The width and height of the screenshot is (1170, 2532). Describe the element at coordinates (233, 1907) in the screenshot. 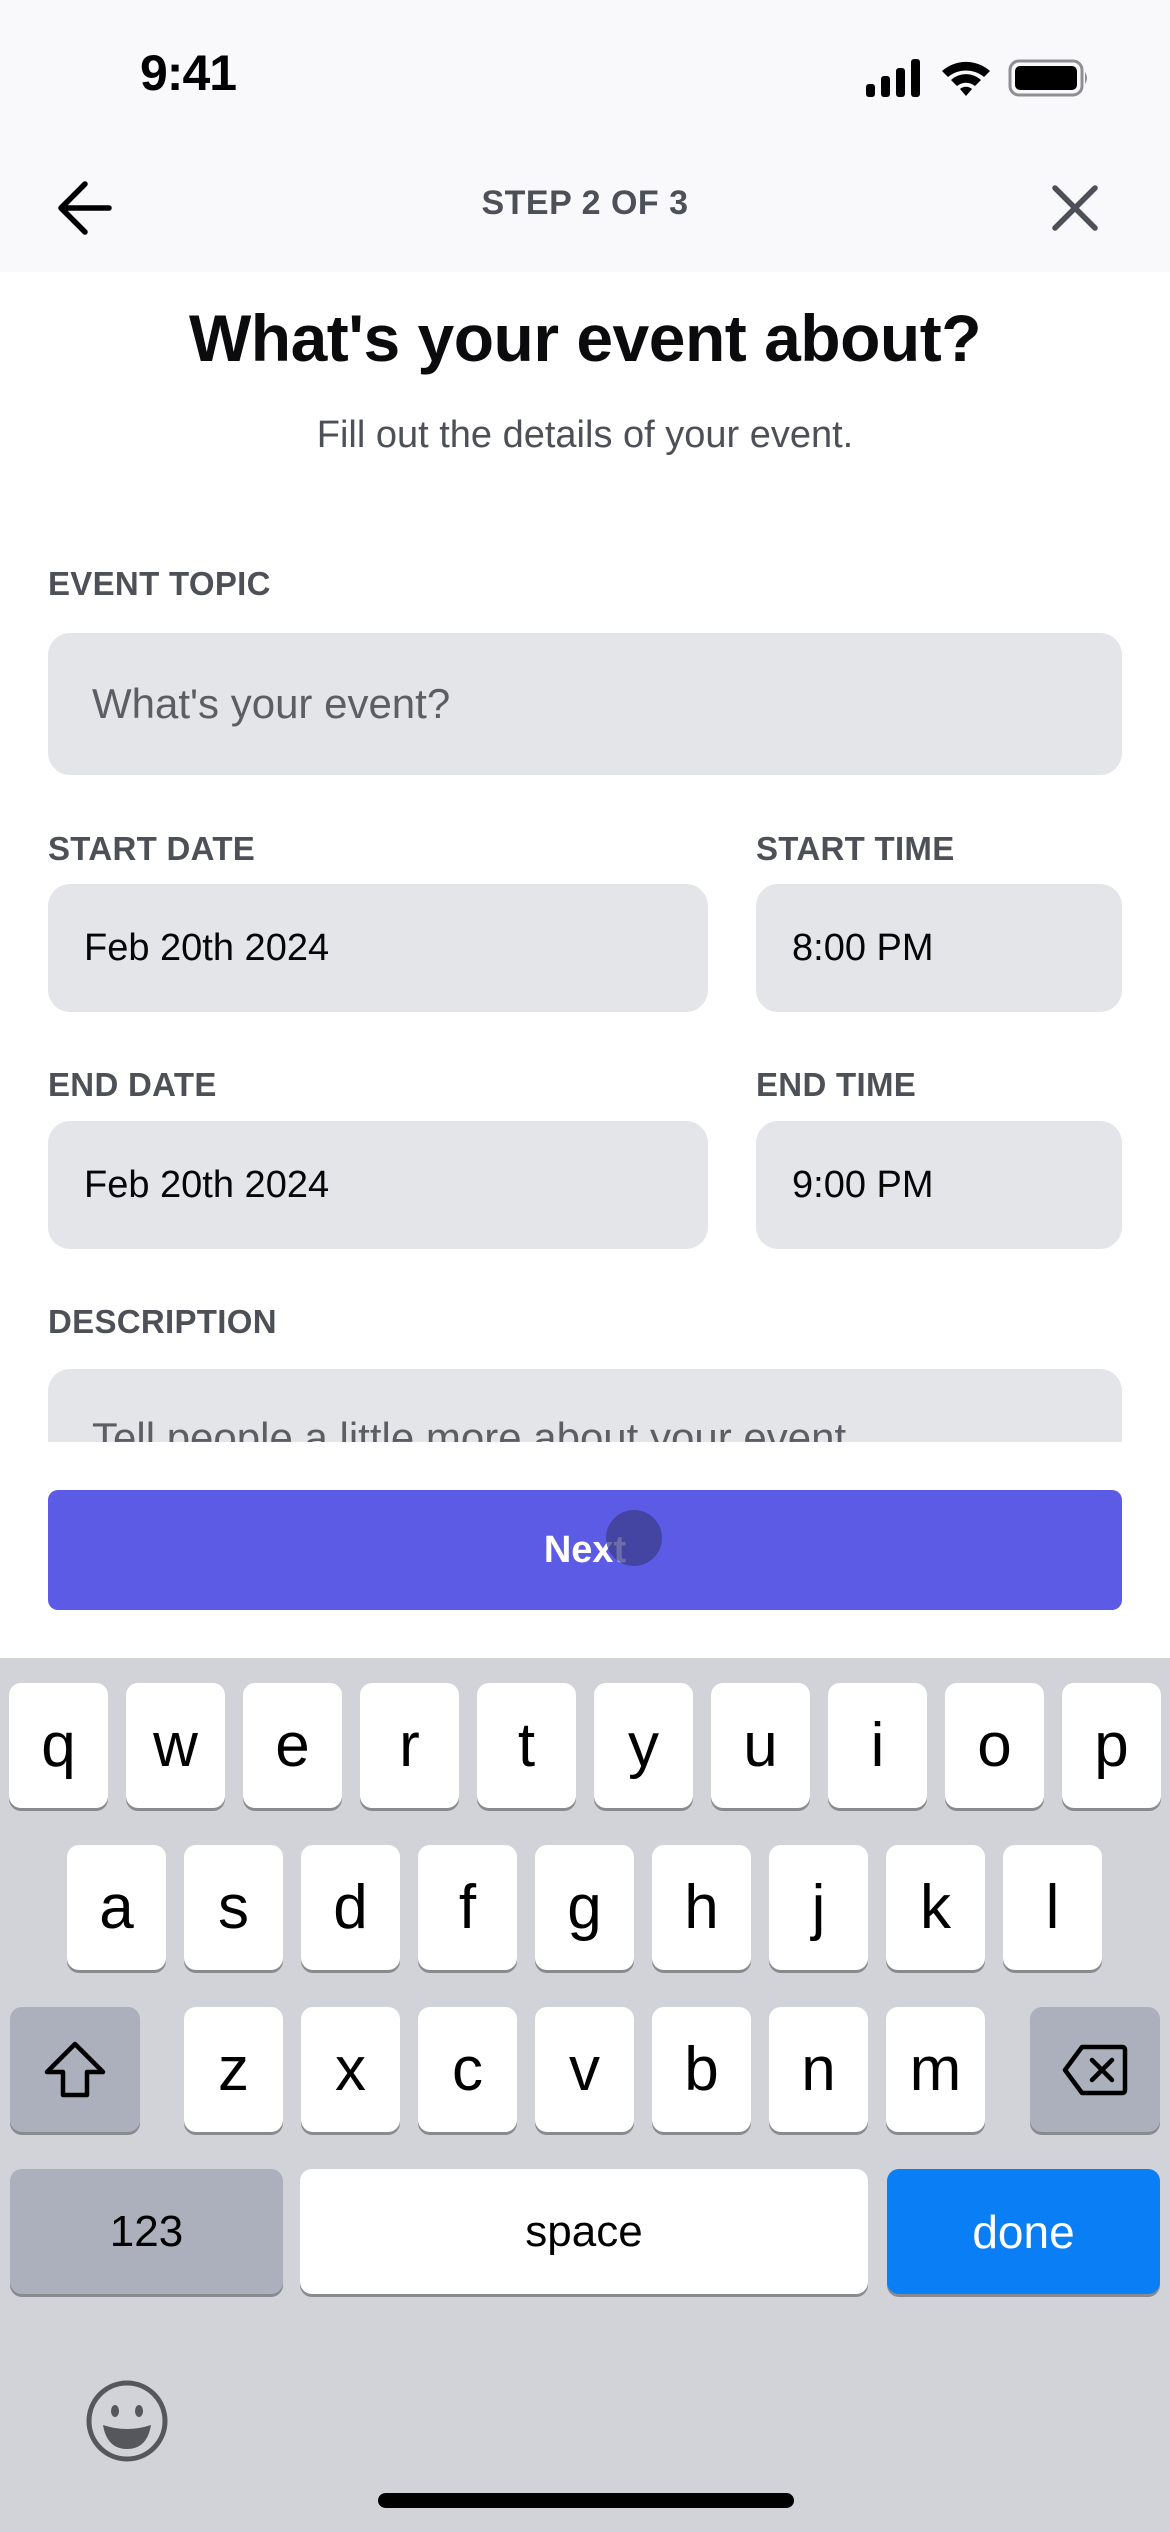

I see `key-s: s` at that location.